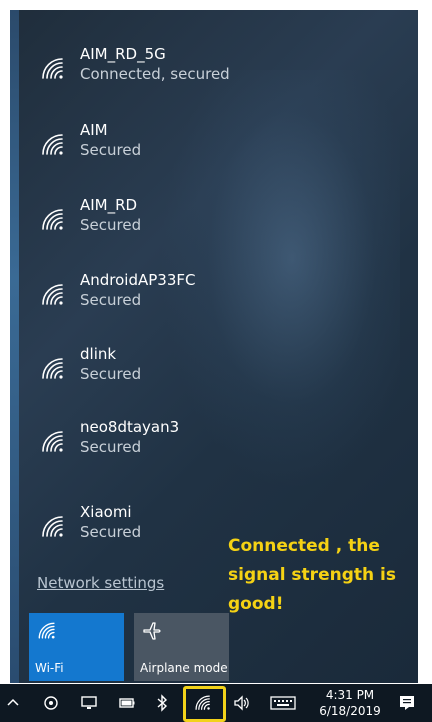 This screenshot has height=722, width=432. What do you see at coordinates (123, 54) in the screenshot?
I see `network-name: AIM_RD_5G` at bounding box center [123, 54].